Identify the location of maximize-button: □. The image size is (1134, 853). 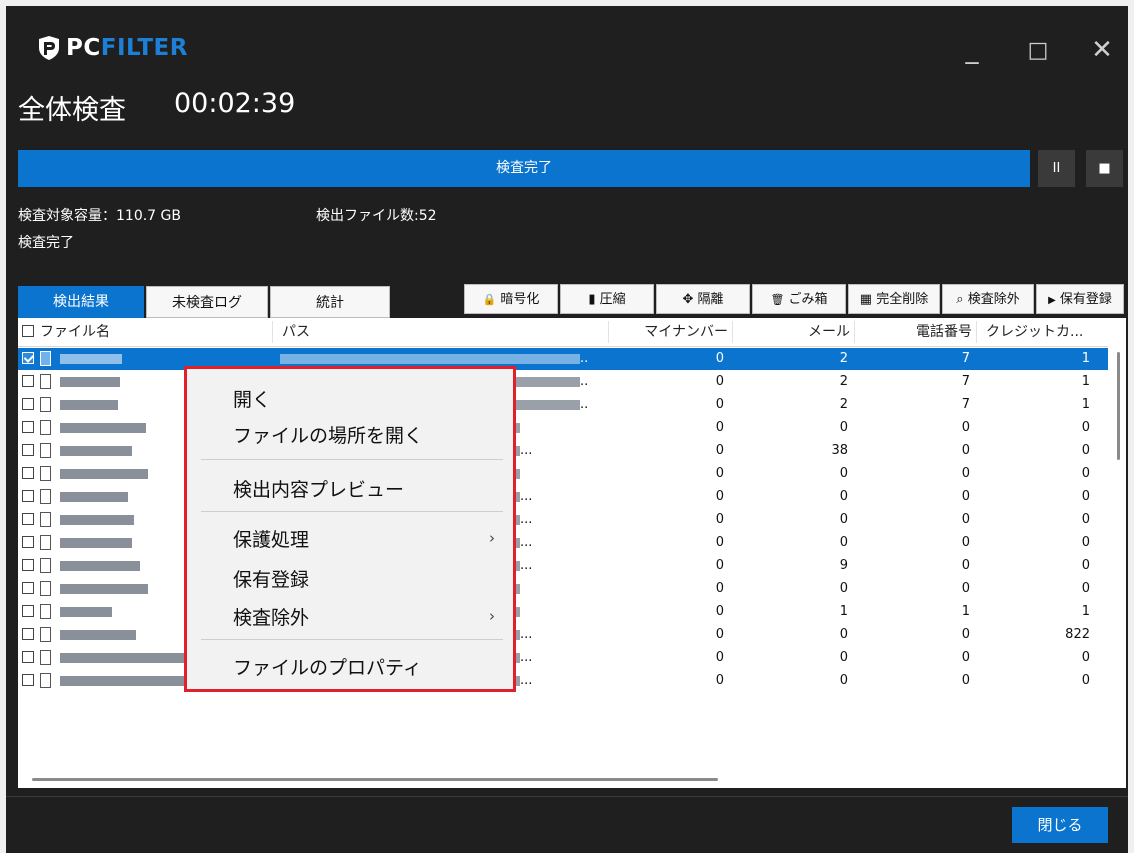
(1038, 50).